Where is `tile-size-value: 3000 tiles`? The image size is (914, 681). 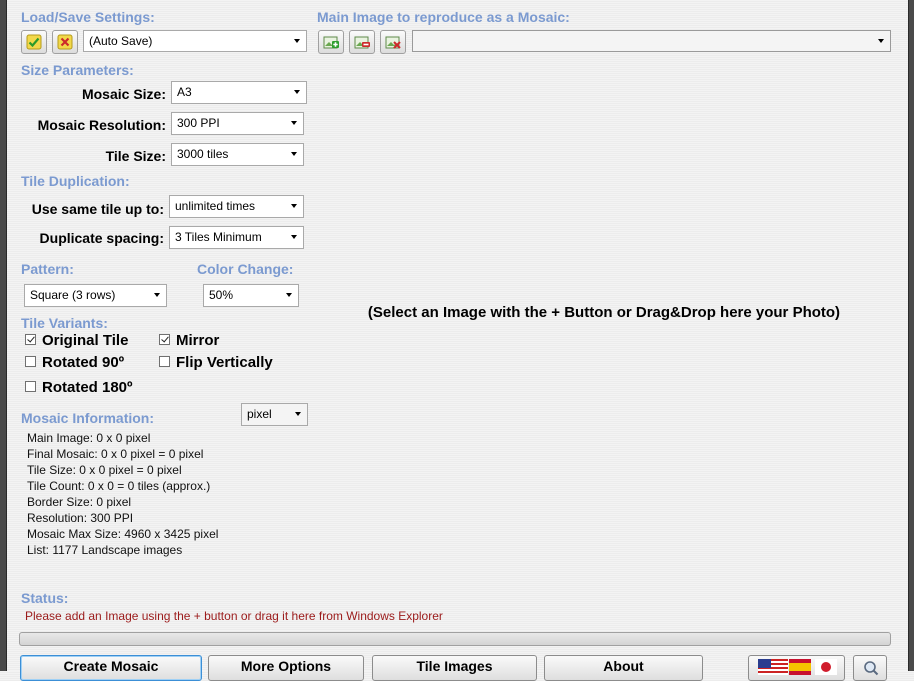
tile-size-value: 3000 tiles is located at coordinates (203, 154).